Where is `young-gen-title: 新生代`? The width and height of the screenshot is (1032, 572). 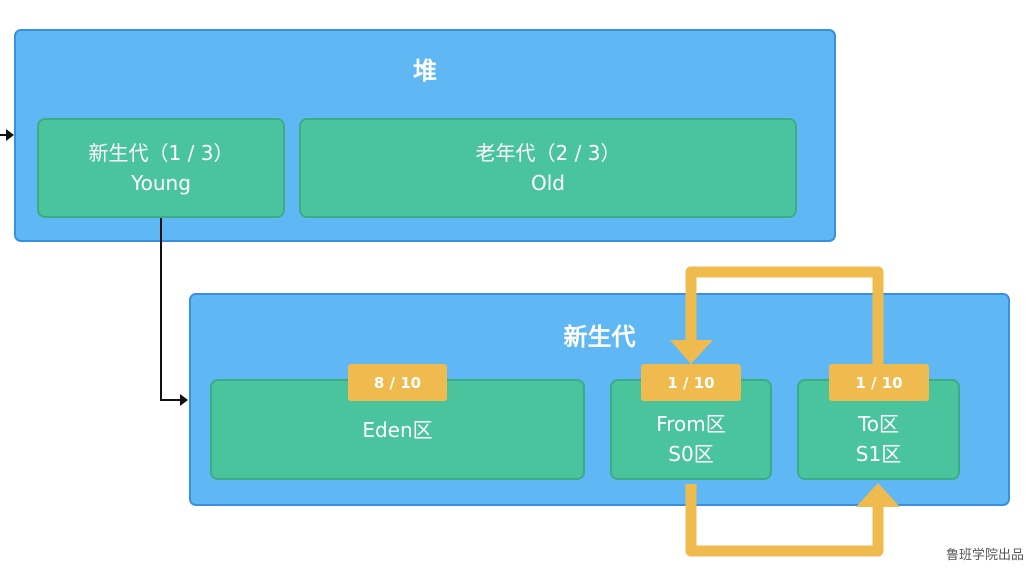
young-gen-title: 新生代 is located at coordinates (599, 337).